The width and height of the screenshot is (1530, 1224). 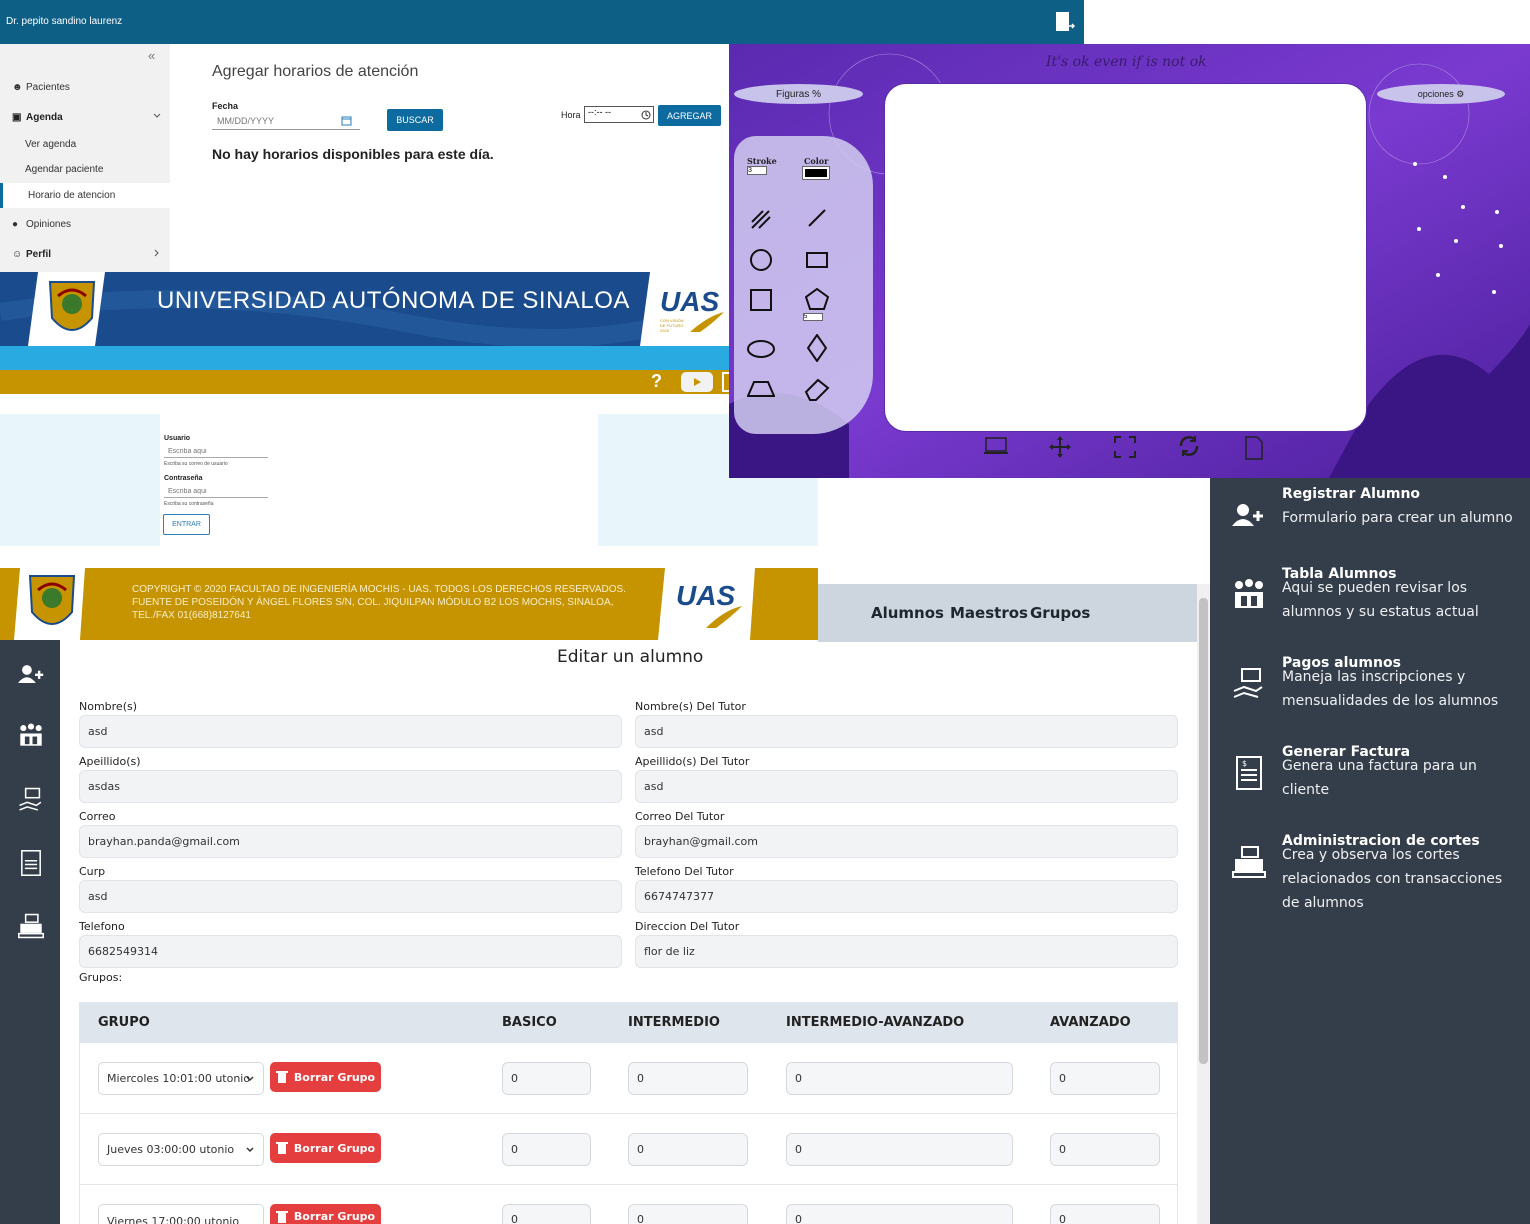 I want to click on ellipse-icon, so click(x=761, y=349).